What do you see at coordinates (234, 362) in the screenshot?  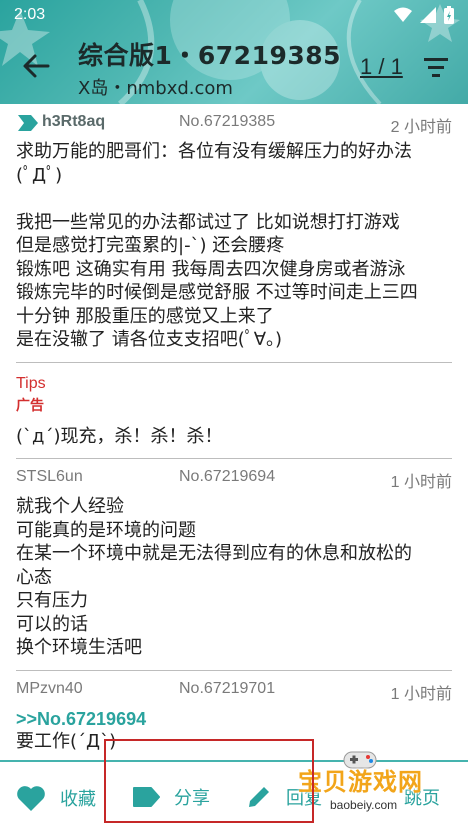 I see `post-divider` at bounding box center [234, 362].